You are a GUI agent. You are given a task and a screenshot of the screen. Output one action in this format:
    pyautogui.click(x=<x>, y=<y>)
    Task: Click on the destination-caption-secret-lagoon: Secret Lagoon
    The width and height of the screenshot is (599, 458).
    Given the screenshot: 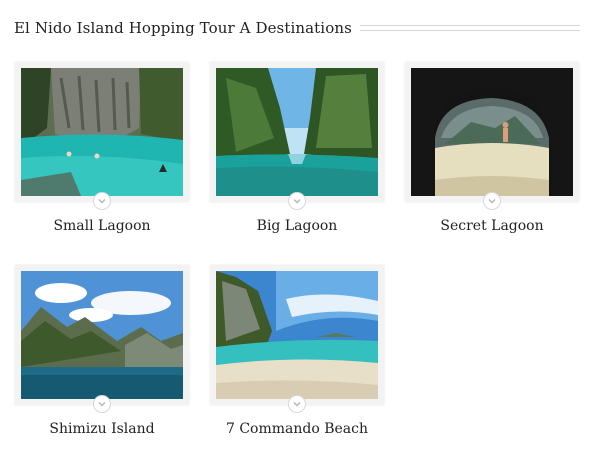 What is the action you would take?
    pyautogui.click(x=492, y=226)
    